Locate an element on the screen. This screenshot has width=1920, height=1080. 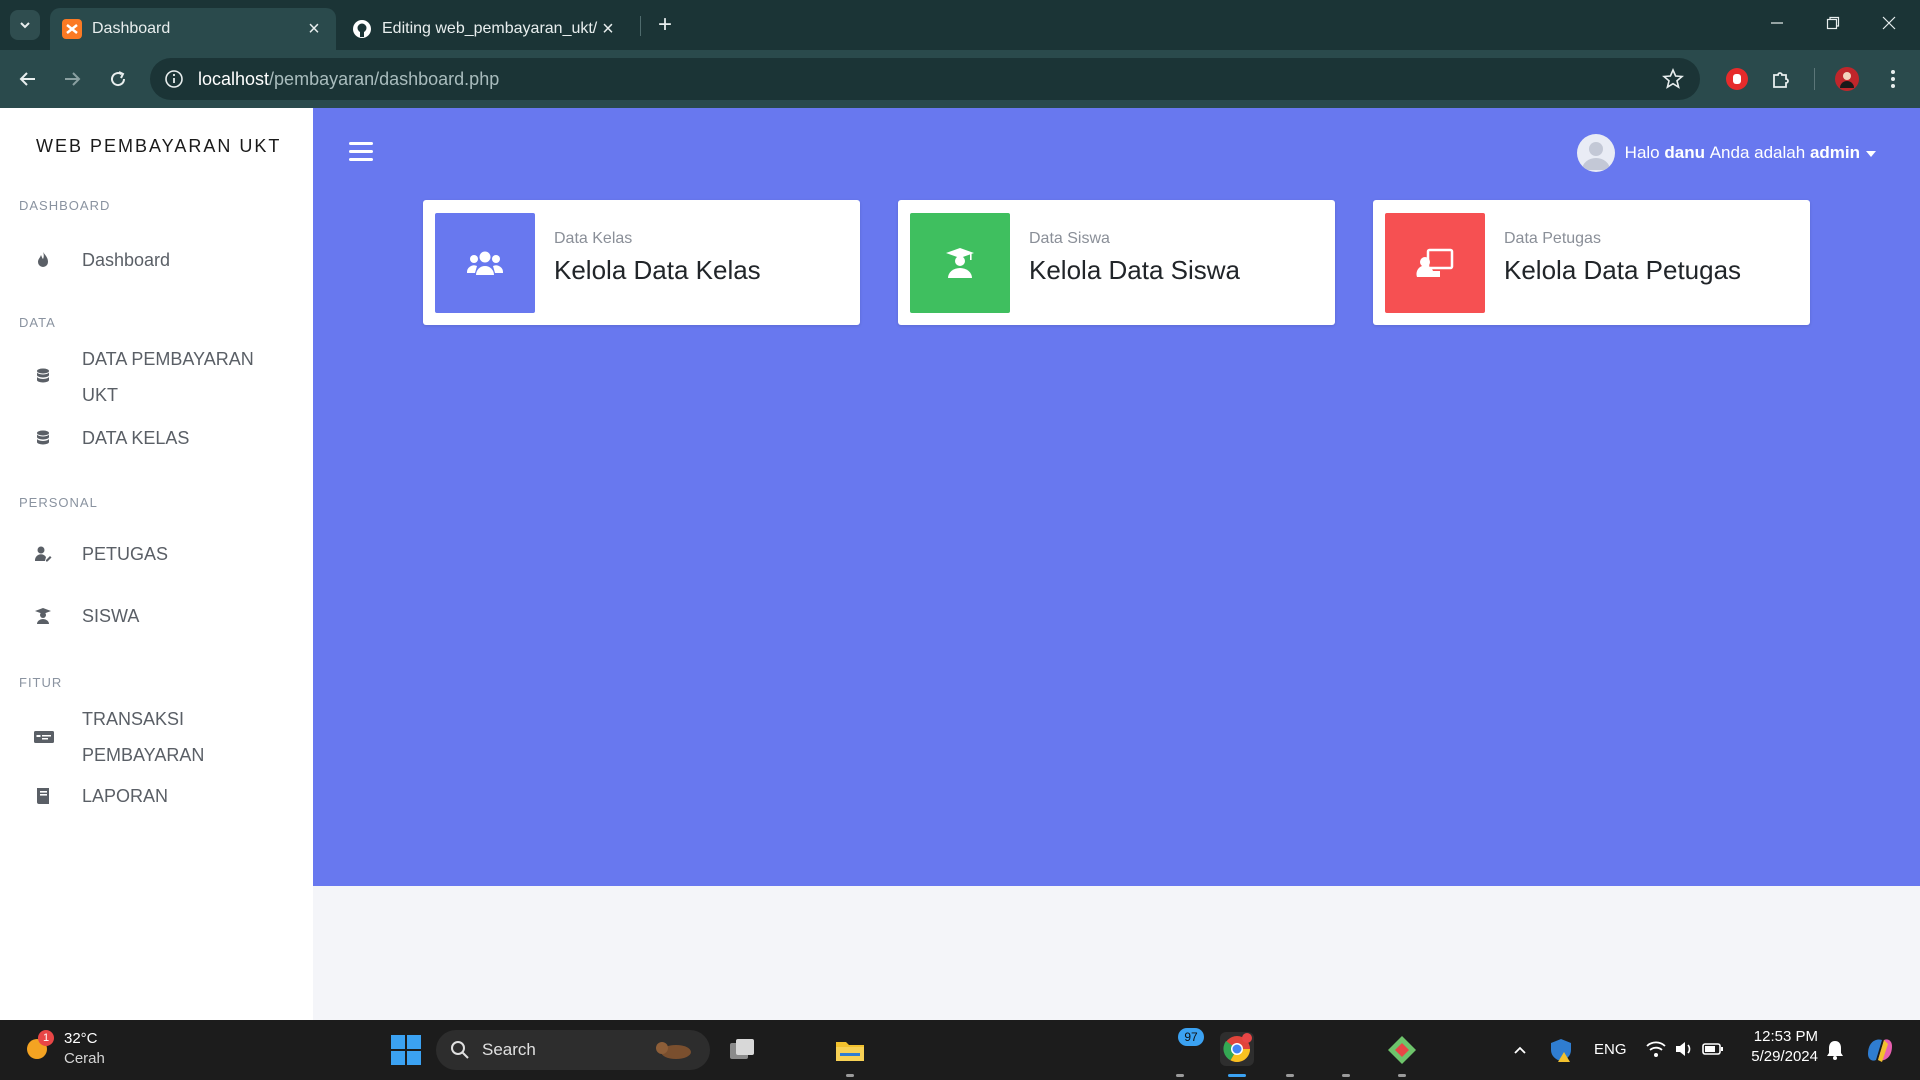
reload-icon is located at coordinates (118, 79).